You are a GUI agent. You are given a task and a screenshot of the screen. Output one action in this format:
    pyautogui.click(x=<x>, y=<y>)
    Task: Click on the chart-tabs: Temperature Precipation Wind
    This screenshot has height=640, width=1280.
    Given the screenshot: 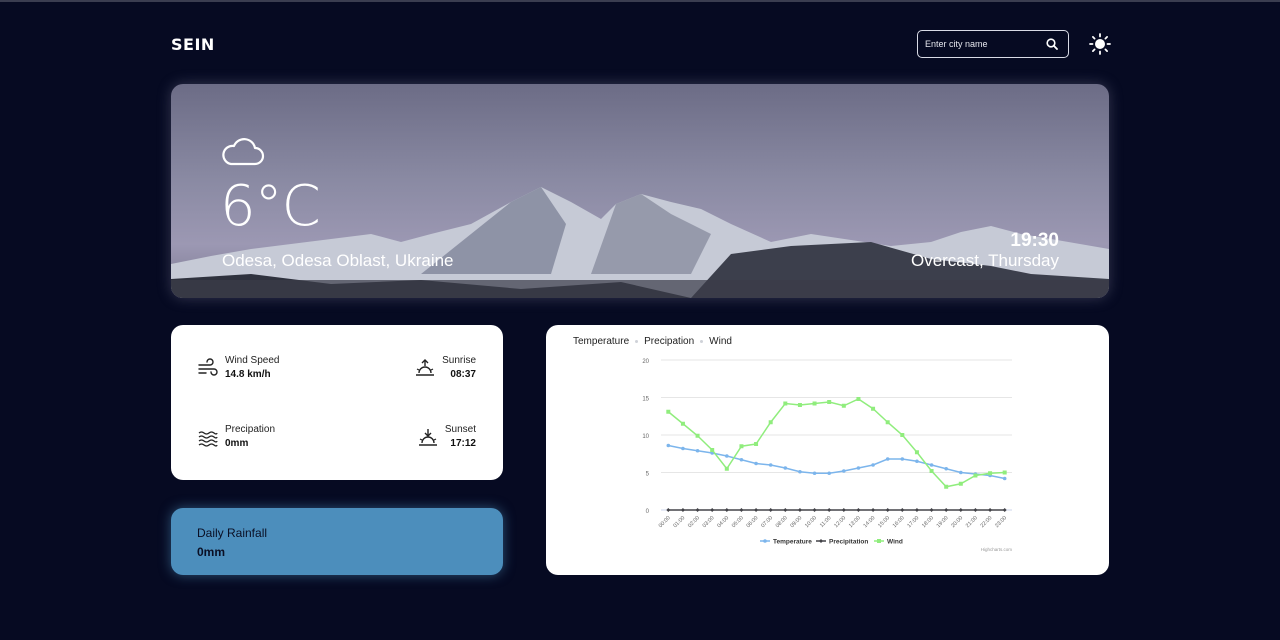 What is the action you would take?
    pyautogui.click(x=652, y=341)
    